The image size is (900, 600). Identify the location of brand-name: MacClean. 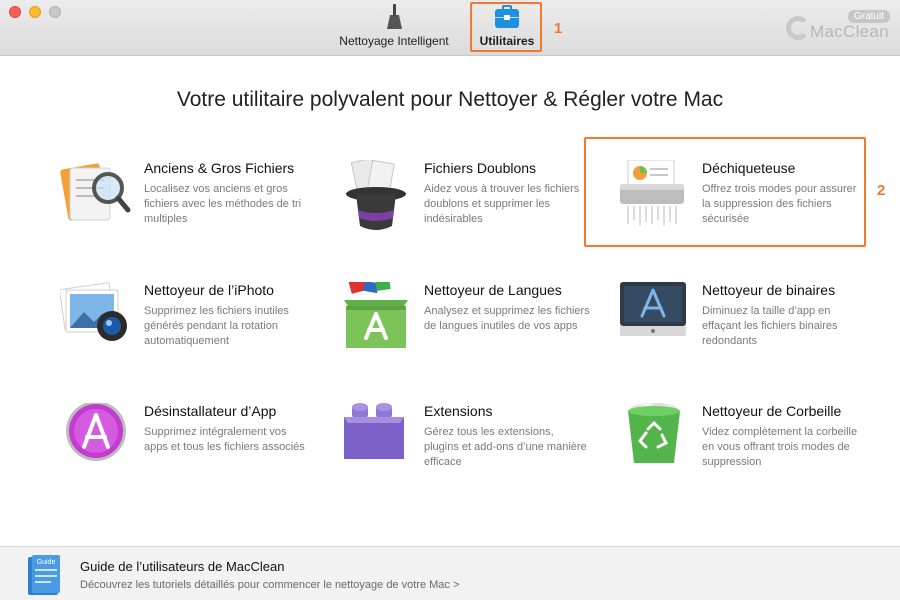
(849, 31).